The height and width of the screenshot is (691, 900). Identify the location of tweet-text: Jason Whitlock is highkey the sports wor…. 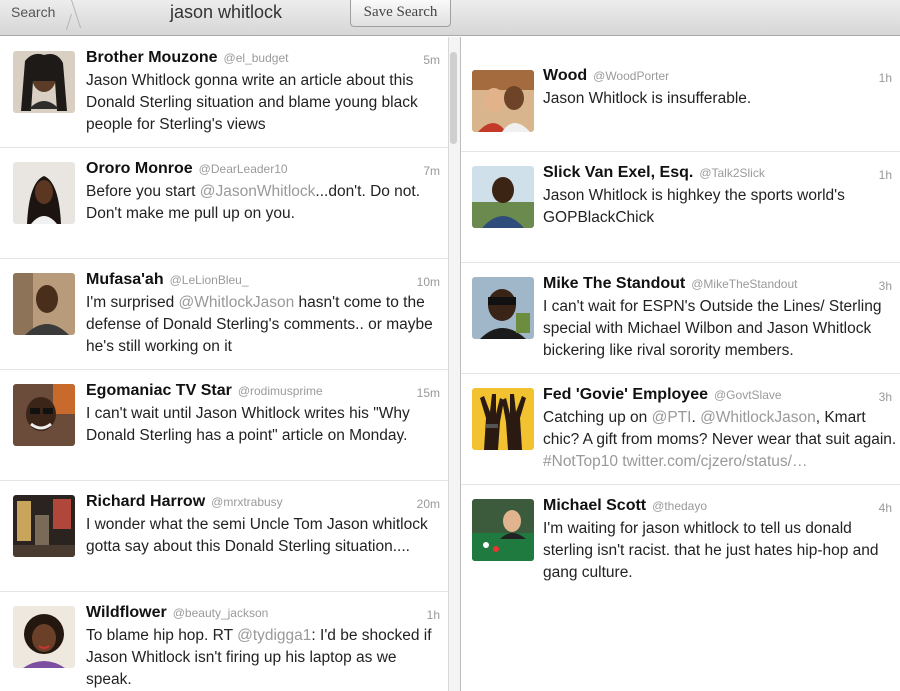
(694, 206).